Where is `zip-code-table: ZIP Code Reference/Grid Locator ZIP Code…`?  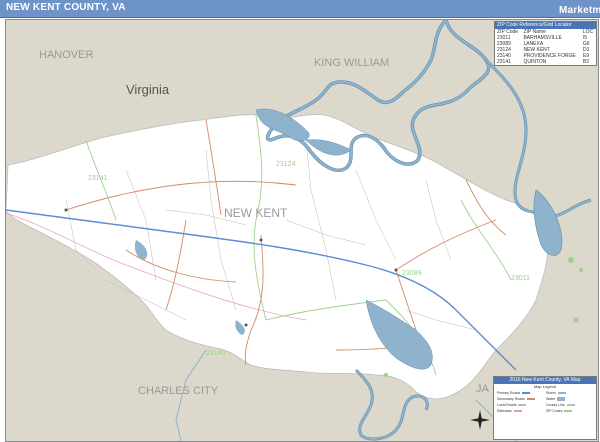 zip-code-table: ZIP Code Reference/Grid Locator ZIP Code… is located at coordinates (545, 43).